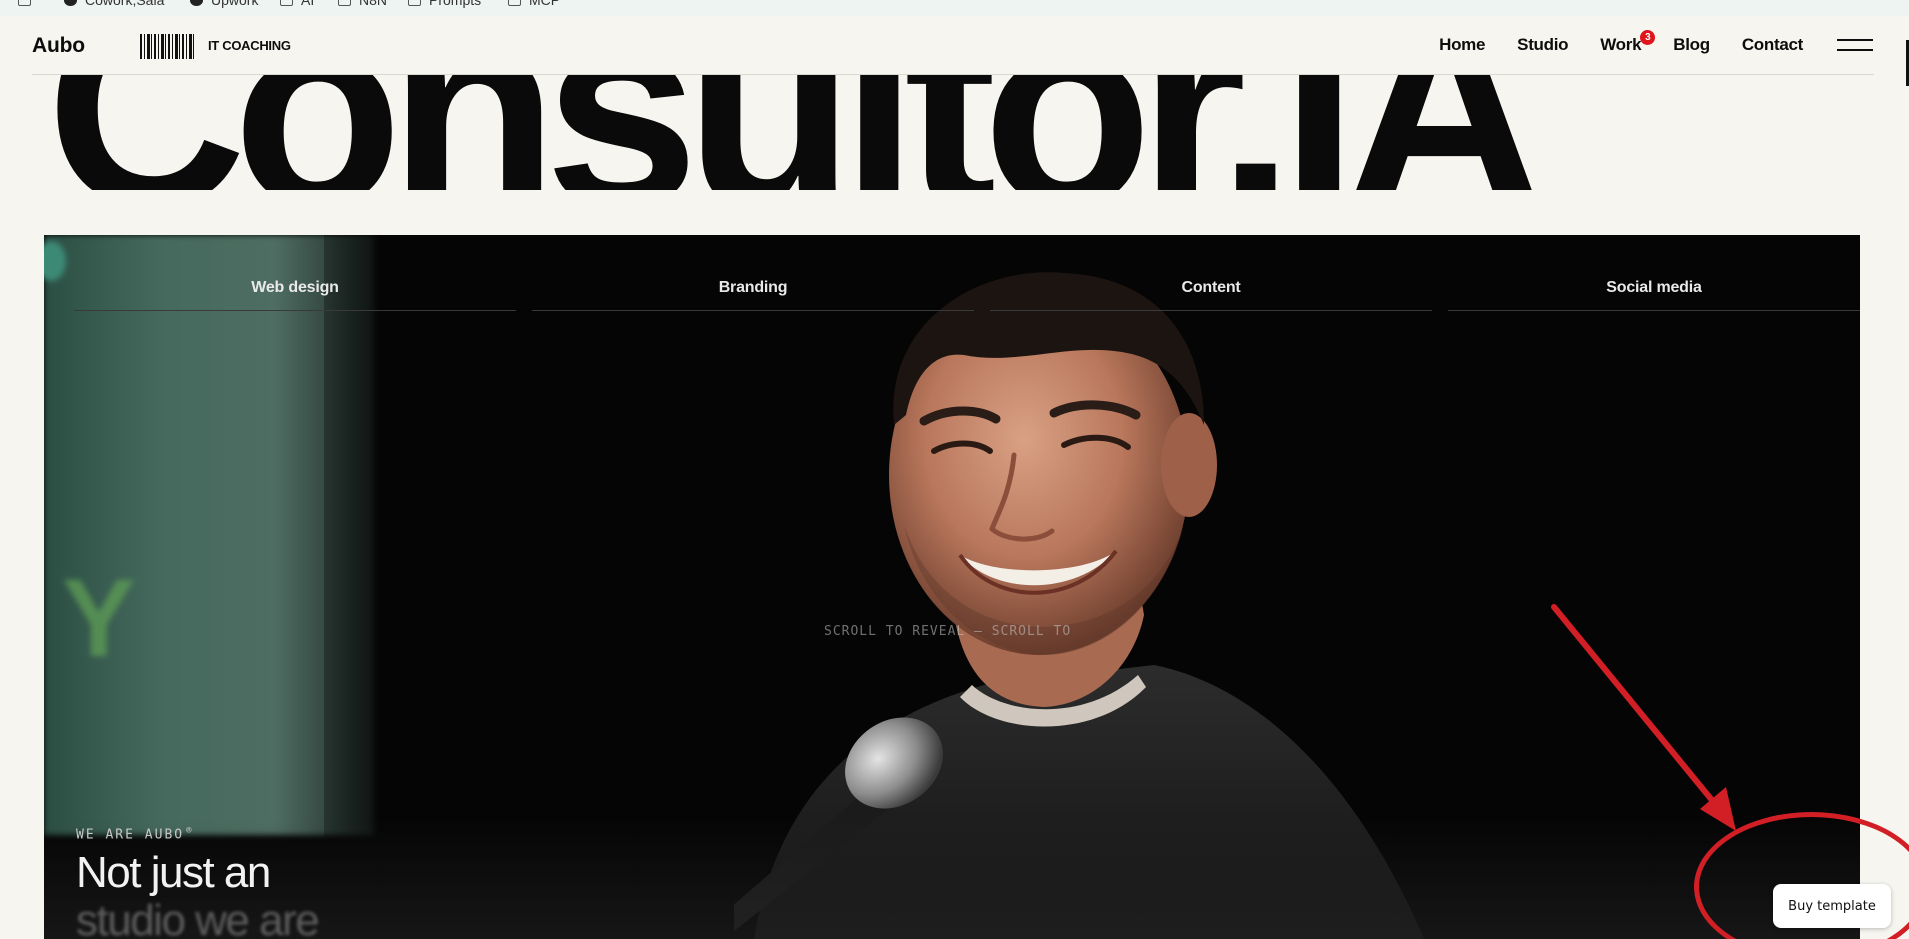 This screenshot has width=1909, height=939. I want to click on hero-title-area: Consultor.IA, so click(954, 132).